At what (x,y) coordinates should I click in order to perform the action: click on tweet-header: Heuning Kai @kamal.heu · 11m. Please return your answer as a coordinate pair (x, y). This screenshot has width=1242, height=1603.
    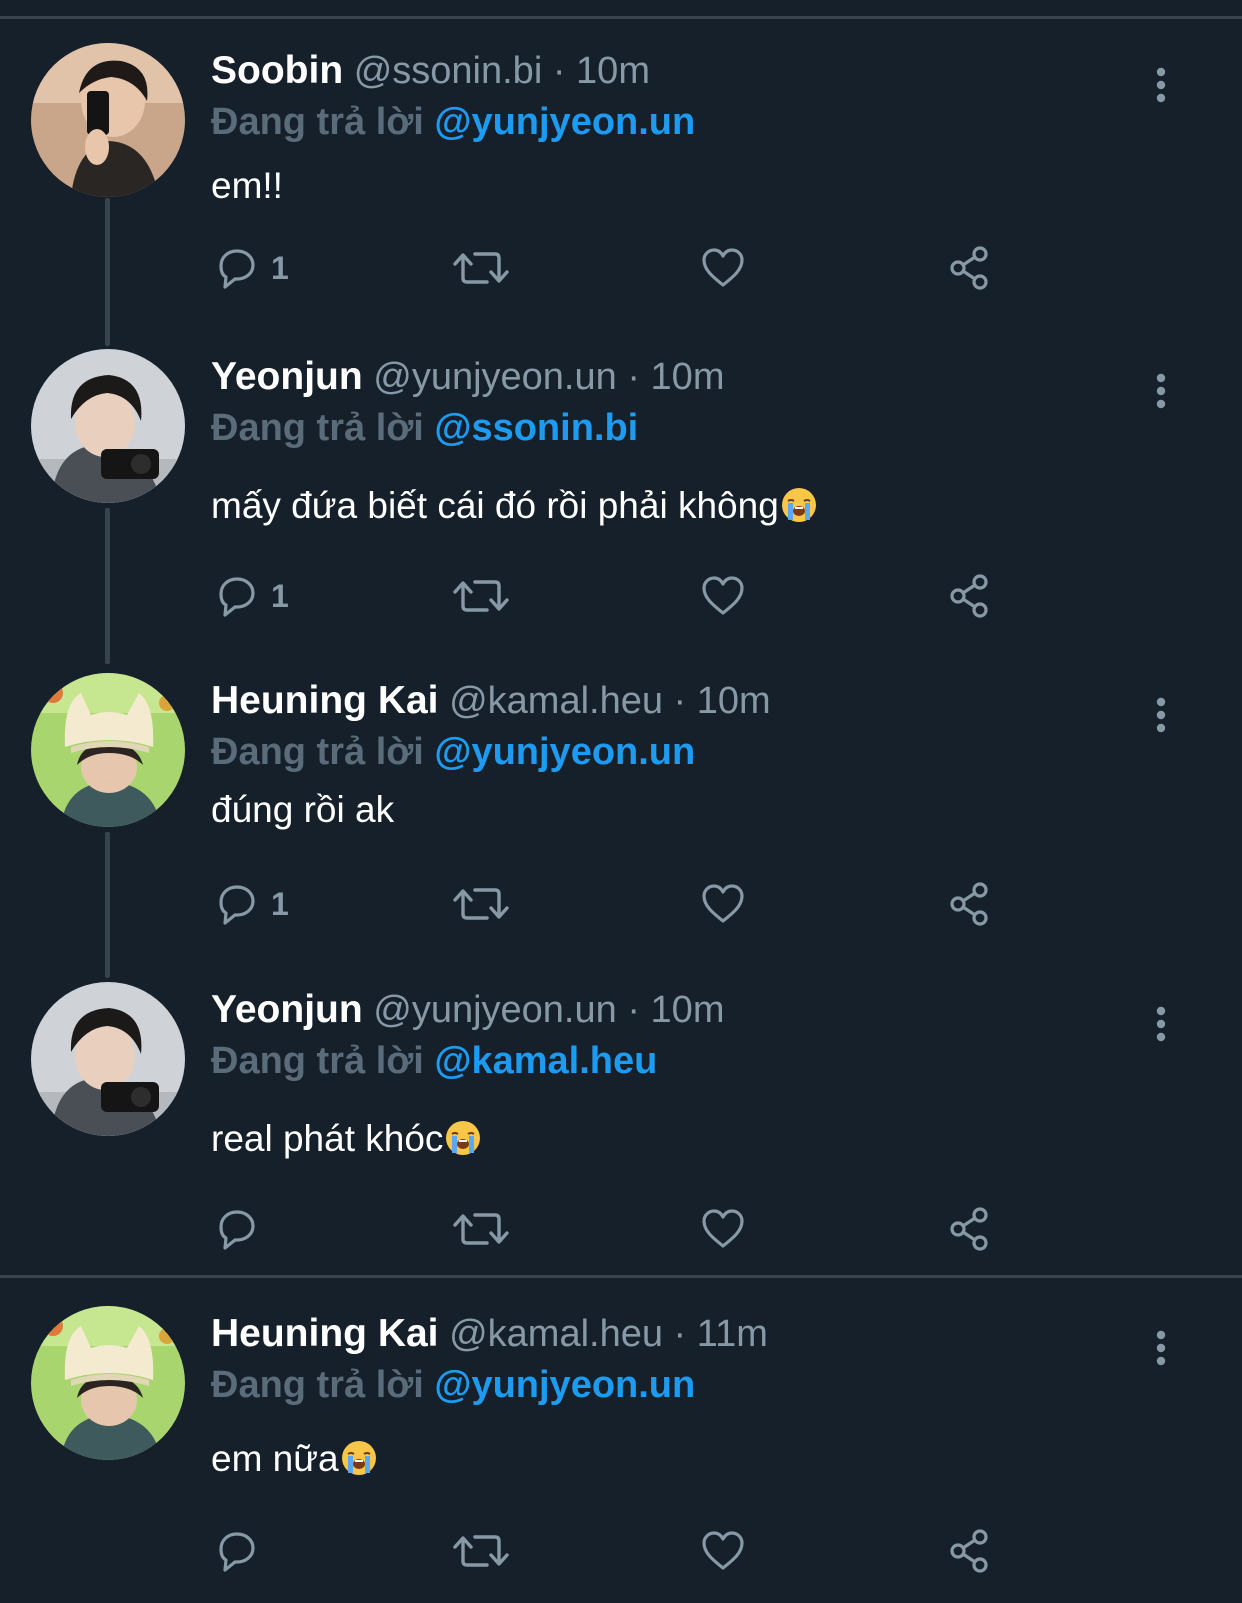
    Looking at the image, I should click on (489, 1334).